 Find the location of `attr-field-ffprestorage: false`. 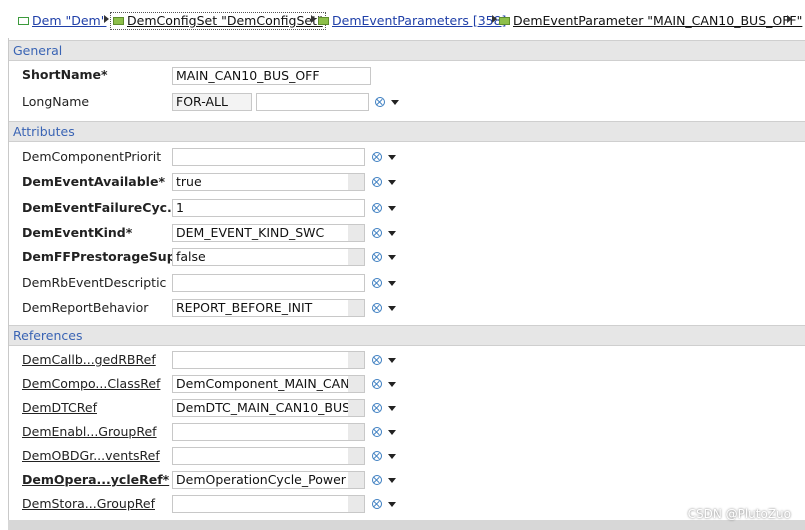

attr-field-ffprestorage: false is located at coordinates (268, 257).